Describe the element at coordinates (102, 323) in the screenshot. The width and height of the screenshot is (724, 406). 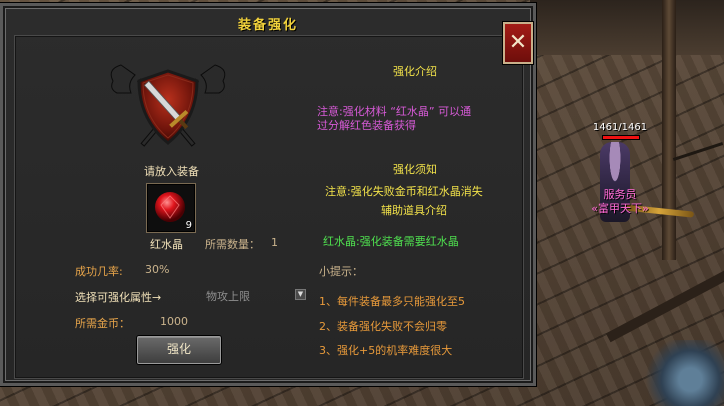
I see `gold-label: 所需金币：` at that location.